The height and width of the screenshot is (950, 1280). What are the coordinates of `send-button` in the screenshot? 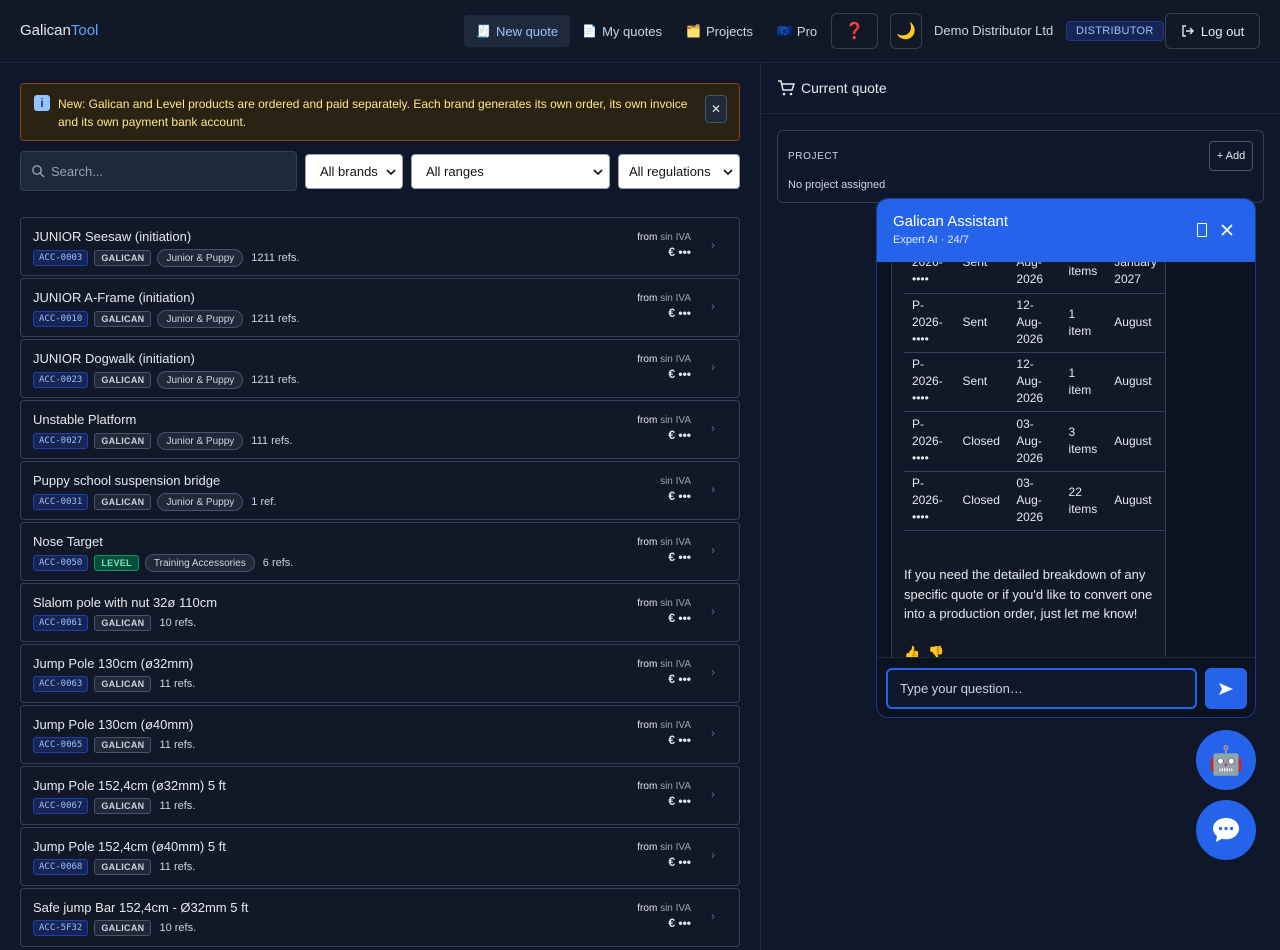 It's located at (1226, 688).